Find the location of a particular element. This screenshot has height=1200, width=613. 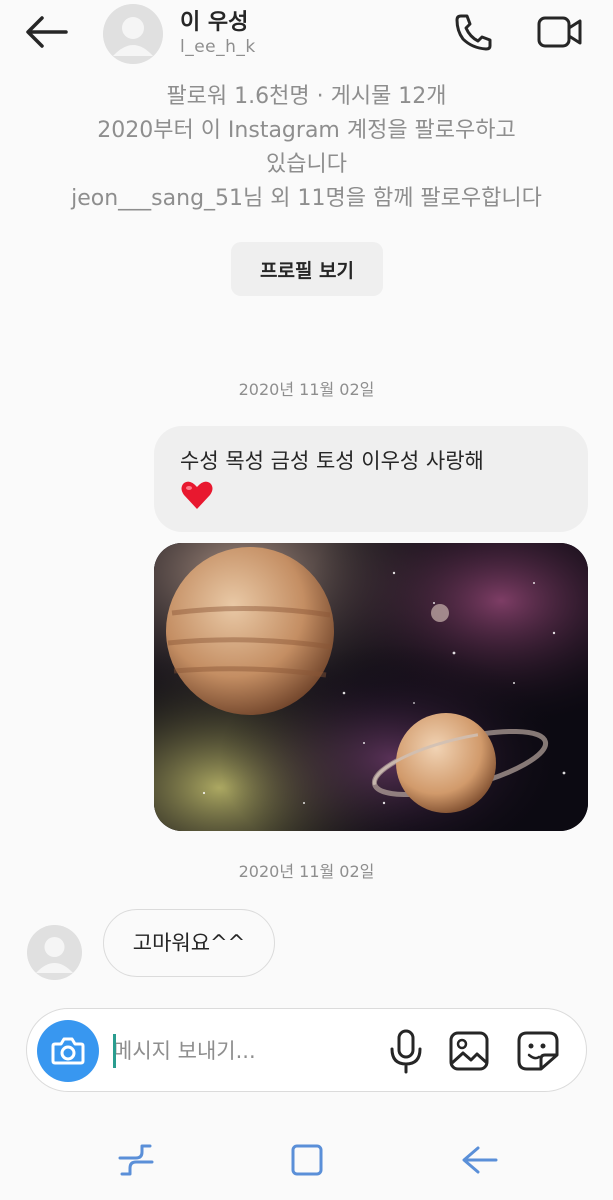

avatar is located at coordinates (133, 34).